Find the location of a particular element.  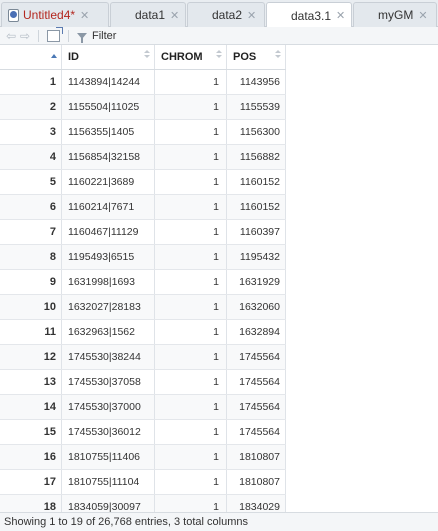

row-index: 9 is located at coordinates (31, 282).